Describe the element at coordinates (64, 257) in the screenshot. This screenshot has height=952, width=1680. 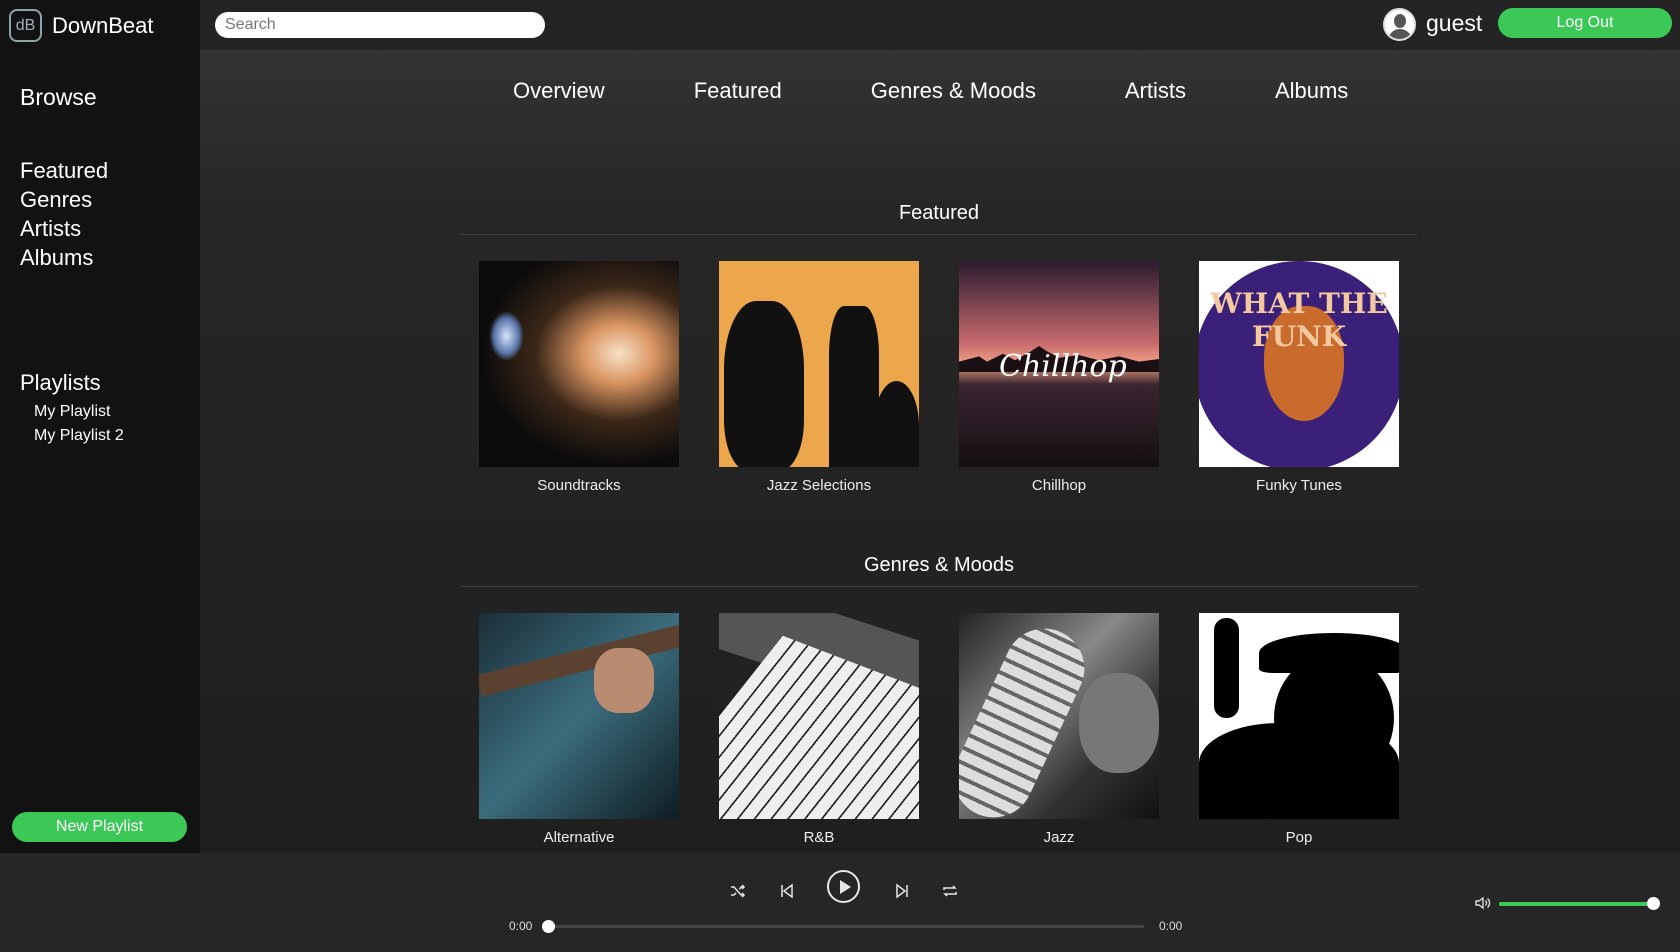
I see `sidebar-item-albums: Albums` at that location.